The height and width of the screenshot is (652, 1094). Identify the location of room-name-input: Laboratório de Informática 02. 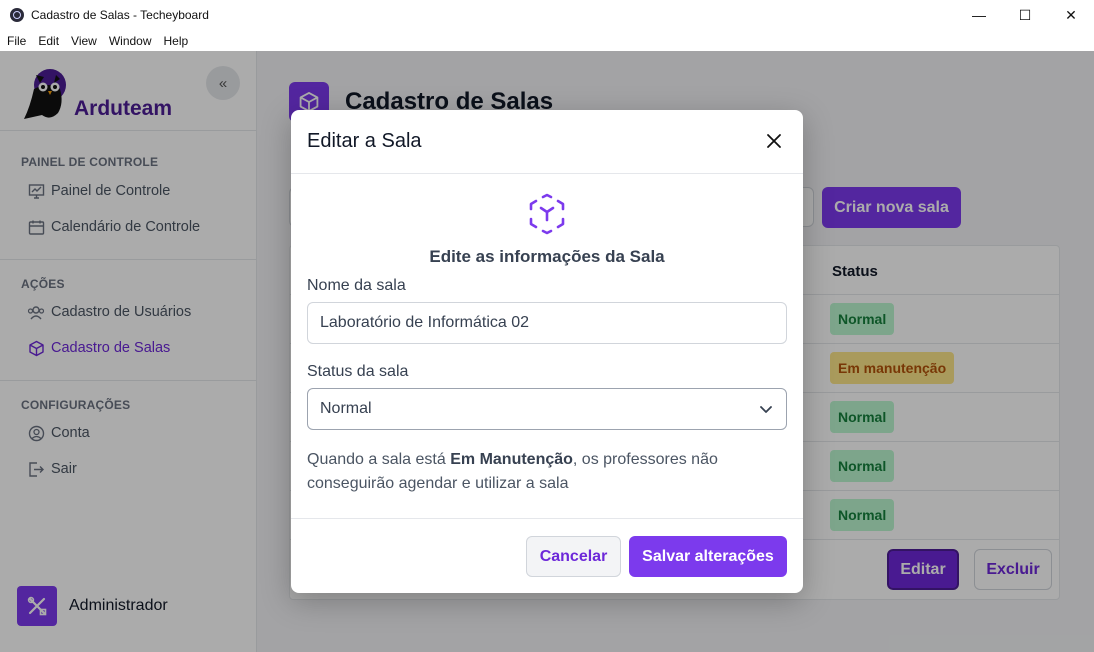
(547, 323).